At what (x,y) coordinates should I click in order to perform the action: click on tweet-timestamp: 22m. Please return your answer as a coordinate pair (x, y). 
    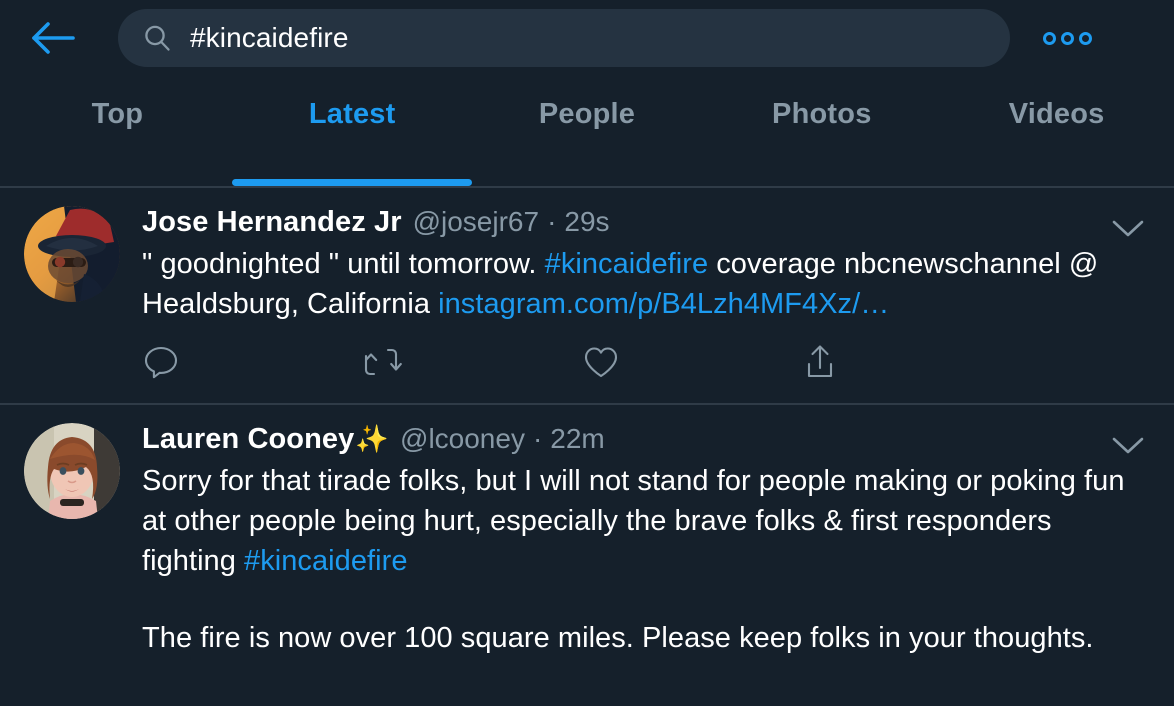
    Looking at the image, I should click on (577, 439).